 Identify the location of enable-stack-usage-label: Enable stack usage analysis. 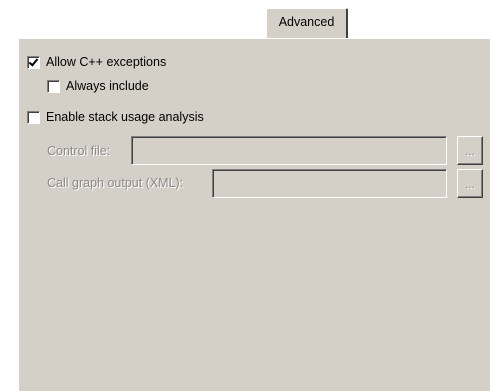
(125, 117).